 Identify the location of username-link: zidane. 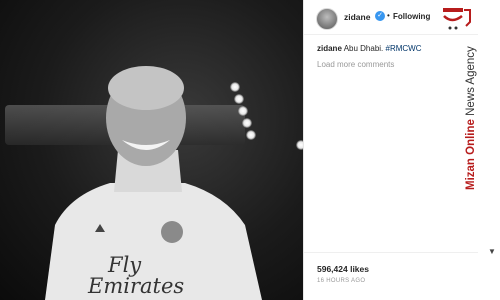
(357, 17).